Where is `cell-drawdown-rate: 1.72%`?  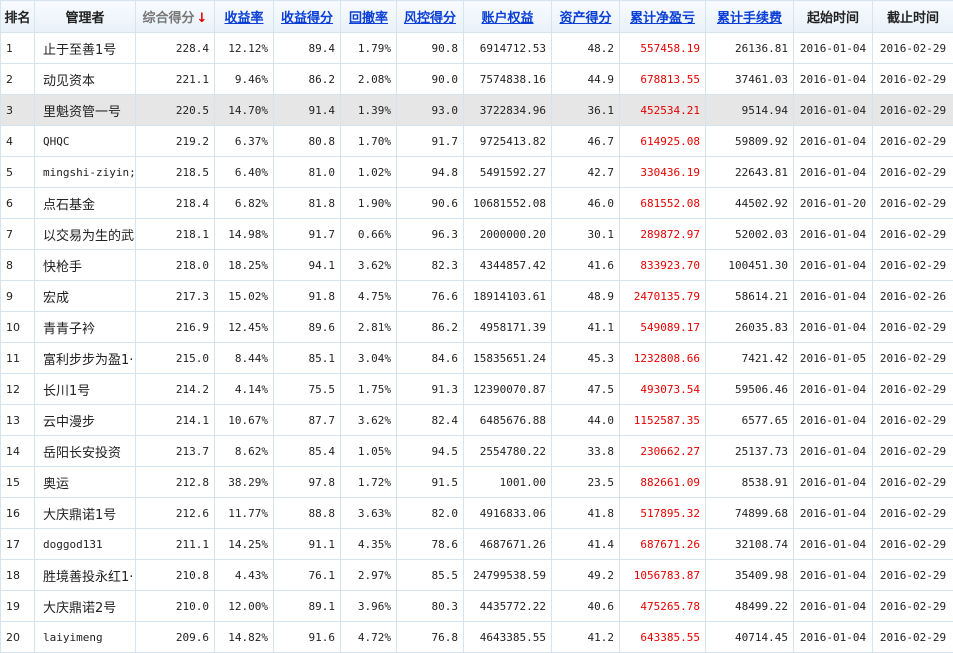
cell-drawdown-rate: 1.72% is located at coordinates (369, 482).